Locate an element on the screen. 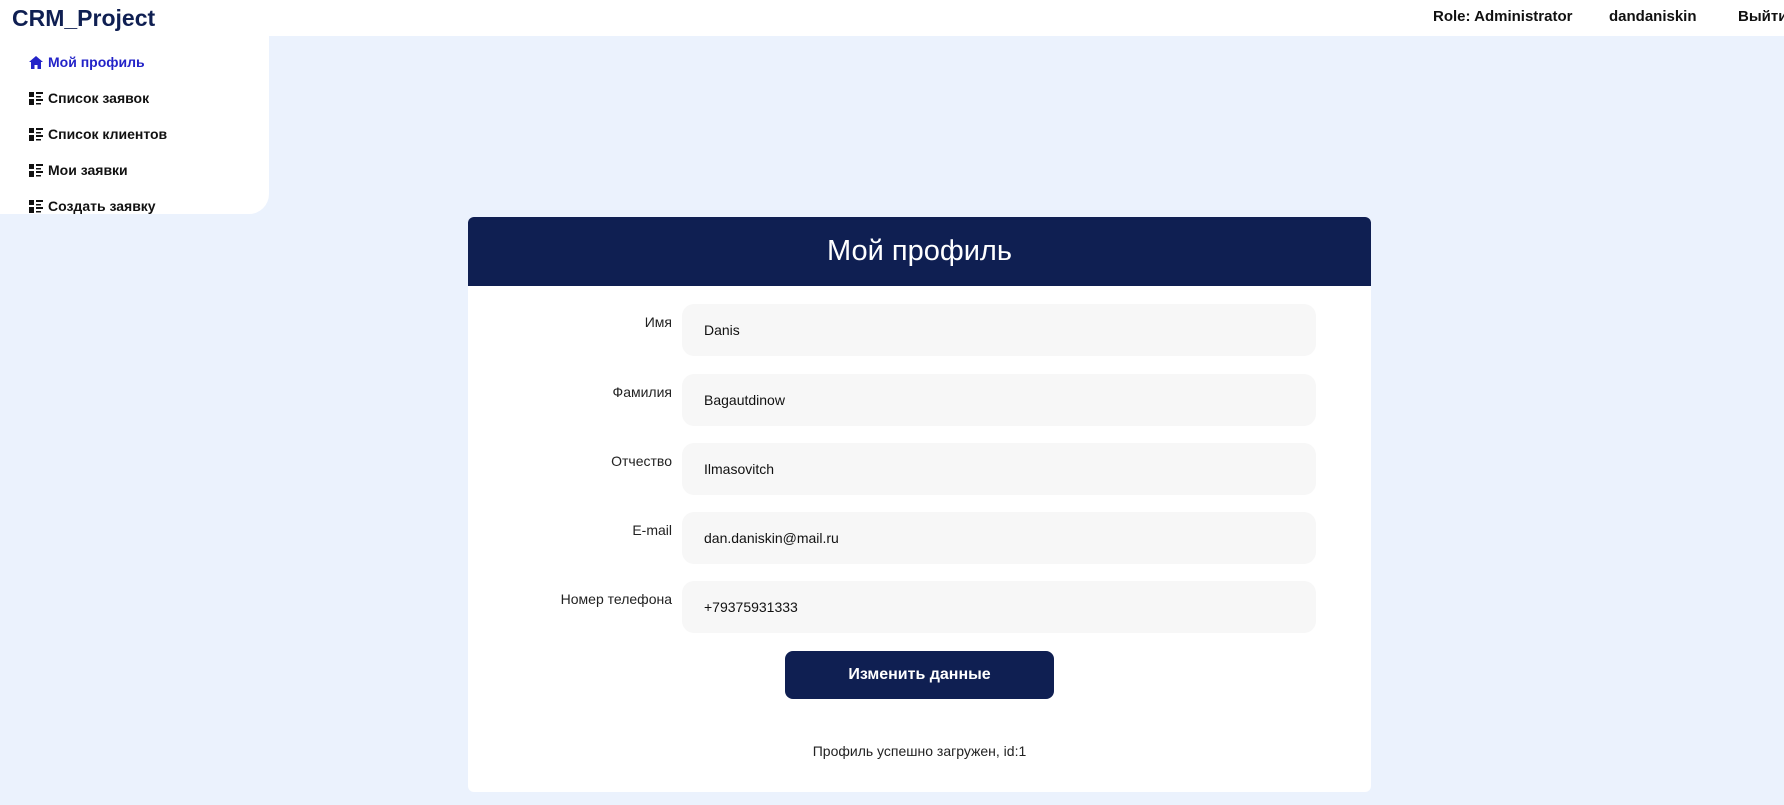 The height and width of the screenshot is (805, 1784). email-label: E-mail is located at coordinates (652, 530).